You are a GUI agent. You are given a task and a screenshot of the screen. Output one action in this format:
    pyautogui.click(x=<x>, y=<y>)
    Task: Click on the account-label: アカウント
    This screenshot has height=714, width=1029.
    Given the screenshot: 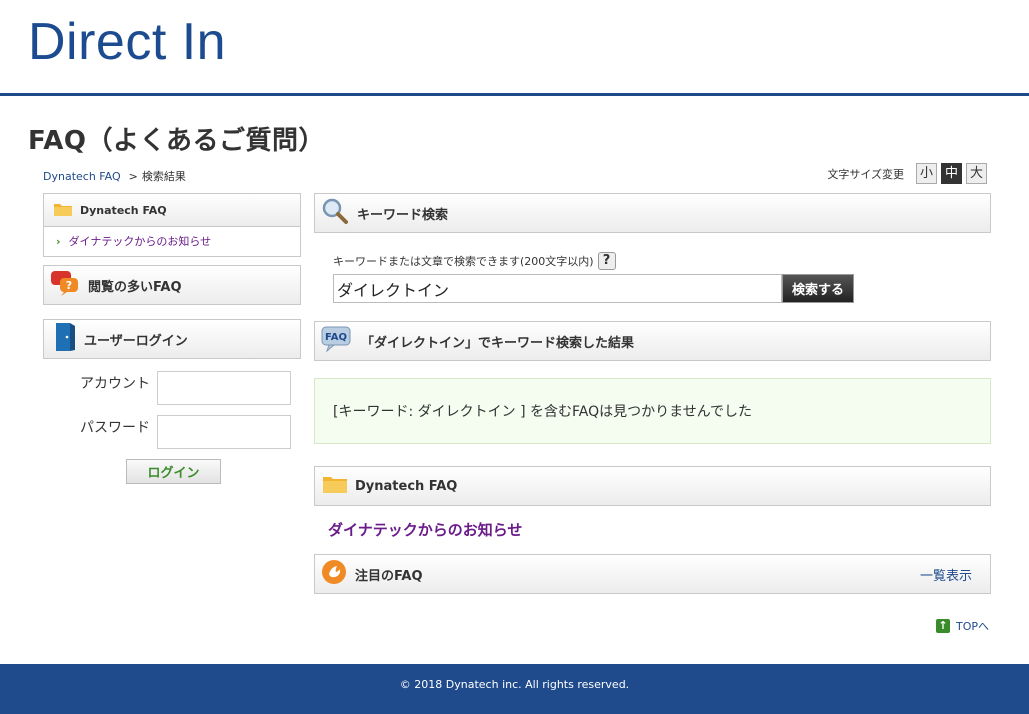 What is the action you would take?
    pyautogui.click(x=115, y=384)
    